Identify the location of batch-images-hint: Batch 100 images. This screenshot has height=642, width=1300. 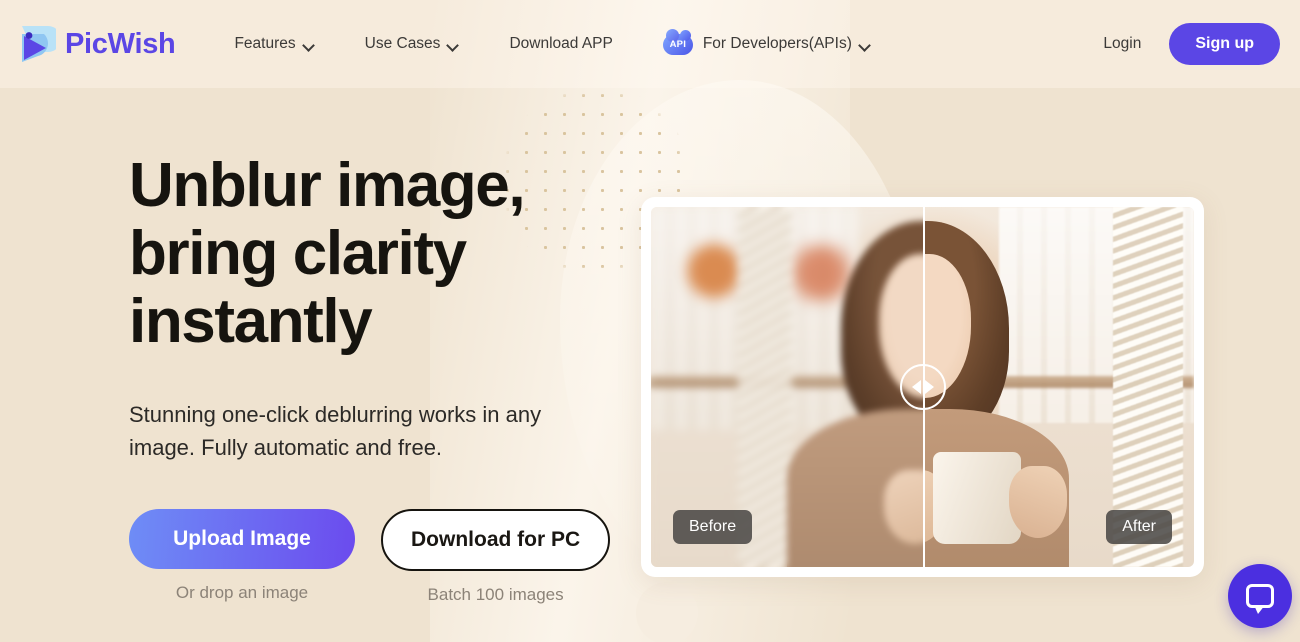
(495, 594).